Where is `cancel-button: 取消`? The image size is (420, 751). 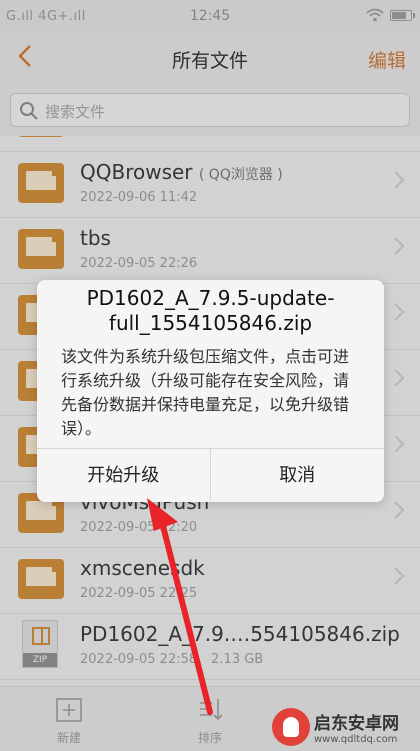
cancel-button: 取消 is located at coordinates (298, 476).